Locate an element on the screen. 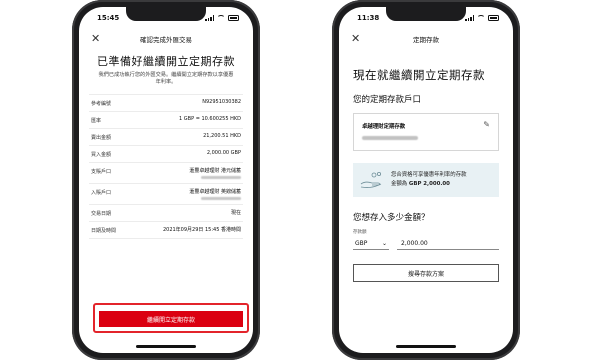  status-time: 15:45 is located at coordinates (108, 18).